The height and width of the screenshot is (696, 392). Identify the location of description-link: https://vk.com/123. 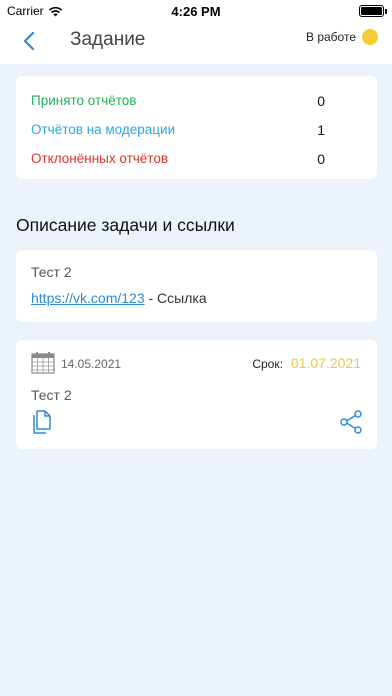
(88, 298).